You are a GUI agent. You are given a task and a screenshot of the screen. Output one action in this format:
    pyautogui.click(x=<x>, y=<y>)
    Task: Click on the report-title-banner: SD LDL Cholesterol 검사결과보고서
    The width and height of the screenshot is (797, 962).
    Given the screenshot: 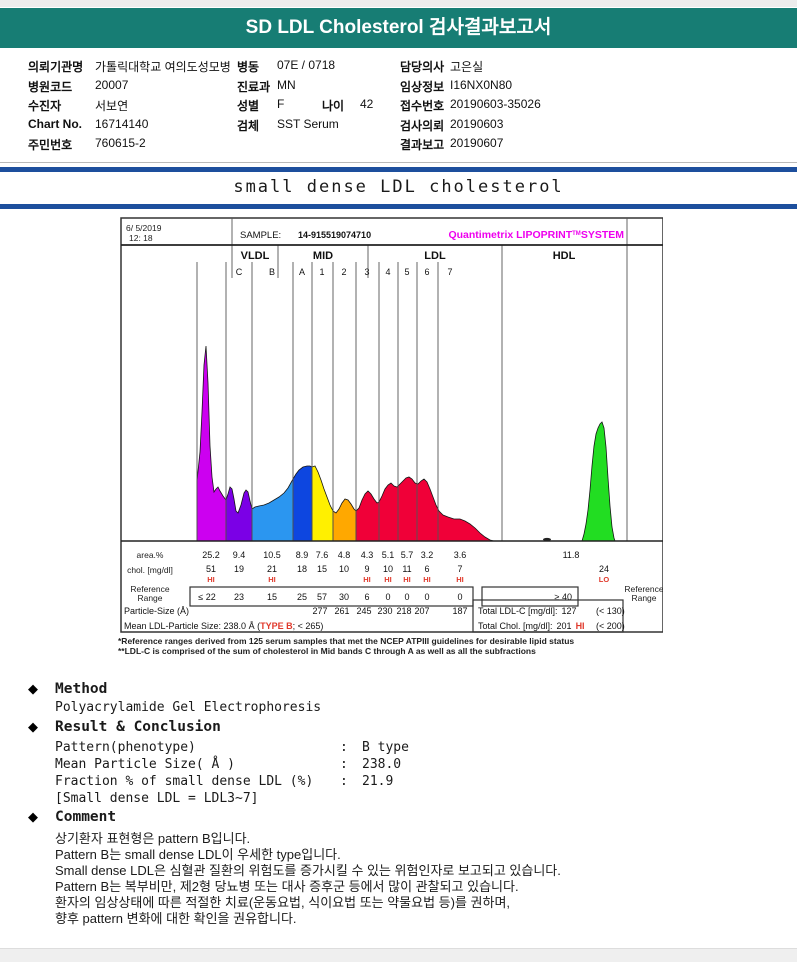 What is the action you would take?
    pyautogui.click(x=398, y=28)
    